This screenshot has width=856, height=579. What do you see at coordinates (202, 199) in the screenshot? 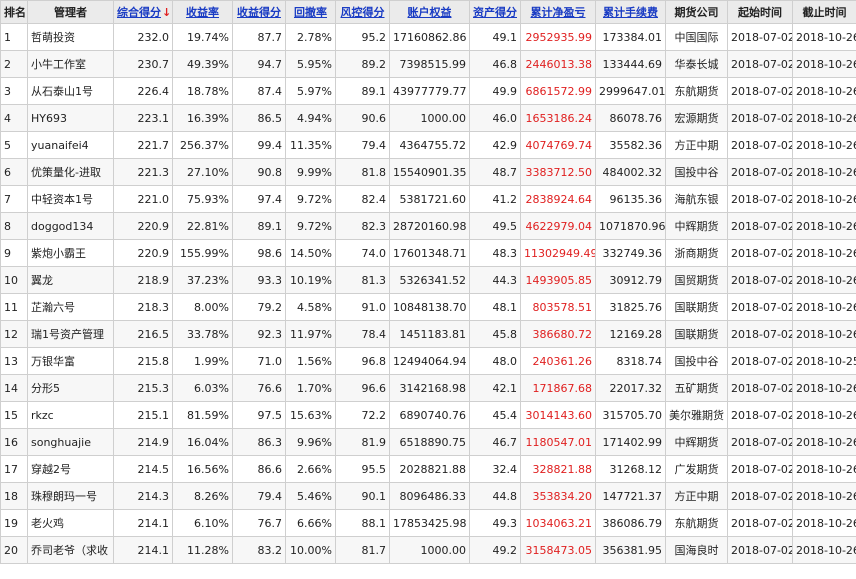
I see `cell-return_rate: 75.93%` at bounding box center [202, 199].